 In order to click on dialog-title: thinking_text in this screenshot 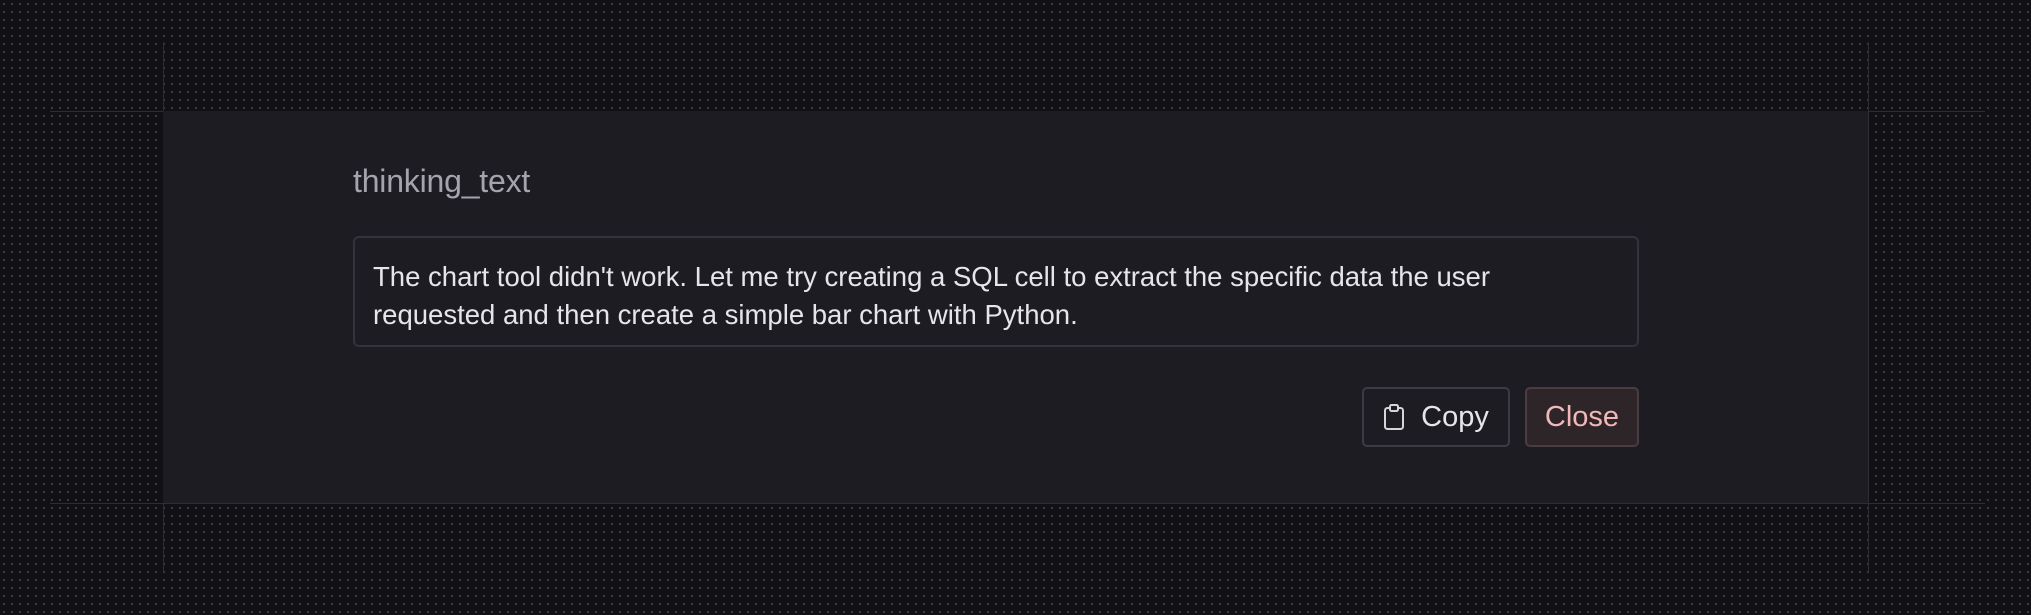, I will do `click(442, 181)`.